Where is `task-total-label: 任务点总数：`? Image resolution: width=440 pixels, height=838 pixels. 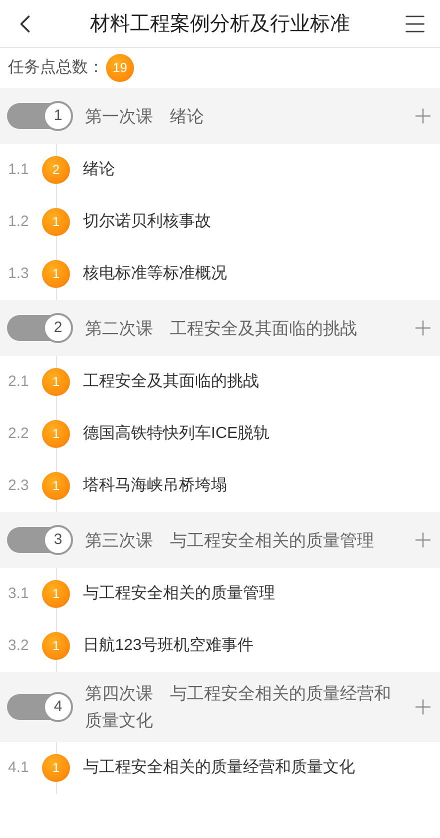
task-total-label: 任务点总数： is located at coordinates (56, 68).